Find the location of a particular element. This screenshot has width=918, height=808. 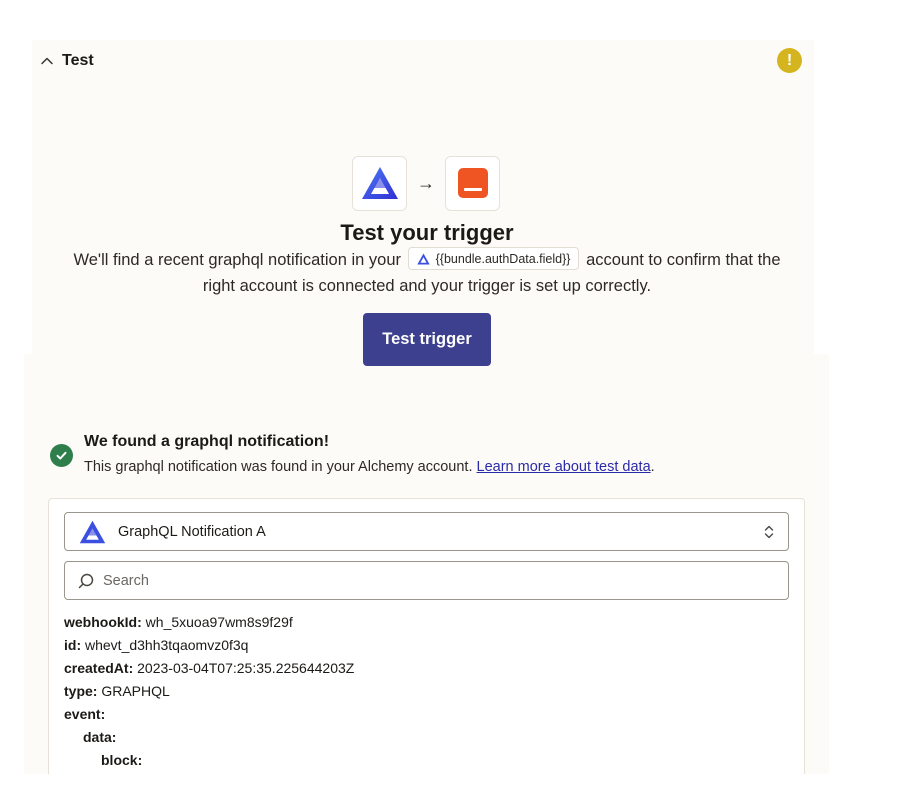

section-header: Test is located at coordinates (67, 61).